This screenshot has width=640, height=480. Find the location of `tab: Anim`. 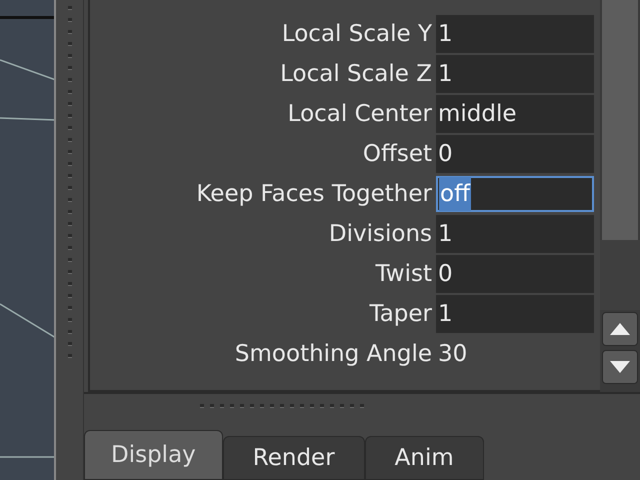

tab: Anim is located at coordinates (424, 458).